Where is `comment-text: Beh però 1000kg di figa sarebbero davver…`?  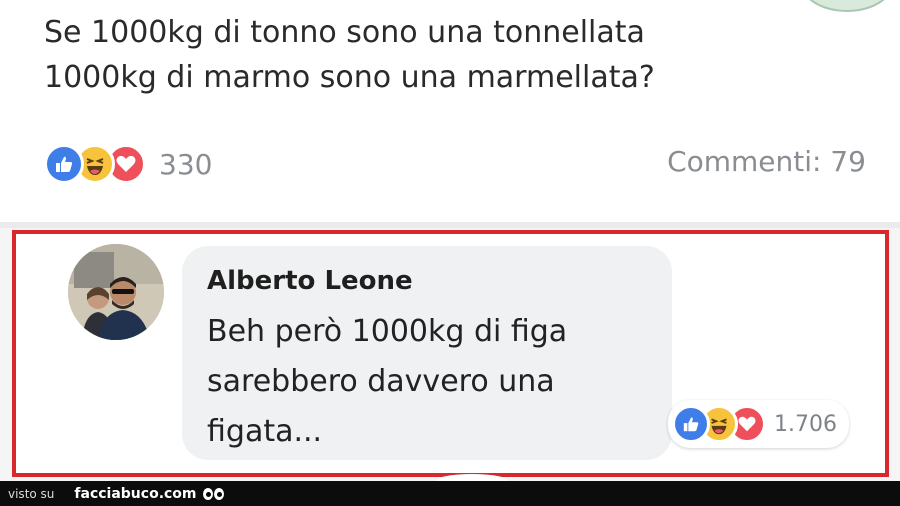 comment-text: Beh però 1000kg di figa sarebbero davver… is located at coordinates (427, 382).